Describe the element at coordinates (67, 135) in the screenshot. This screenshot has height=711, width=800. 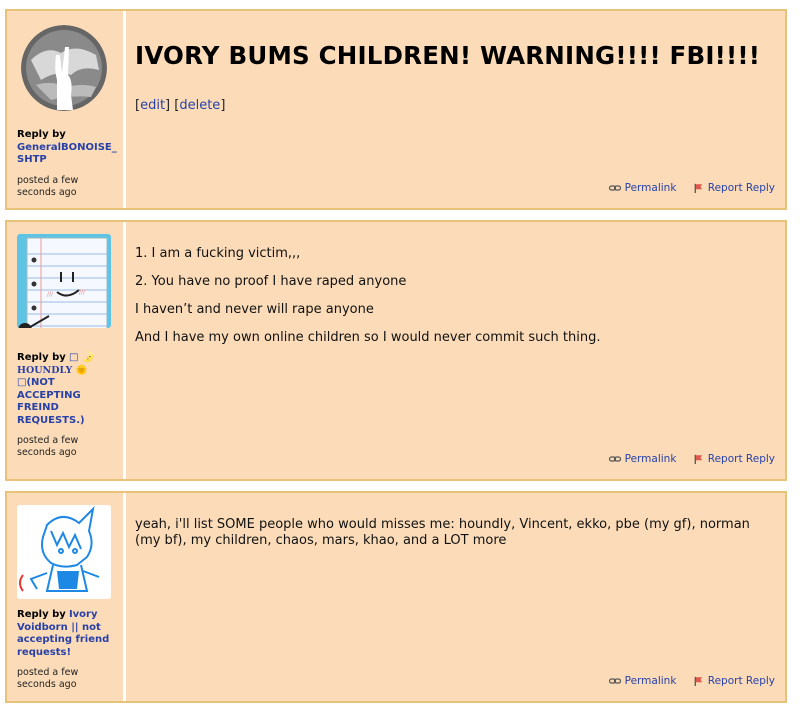
I see `reply-by-line: Reply by` at that location.